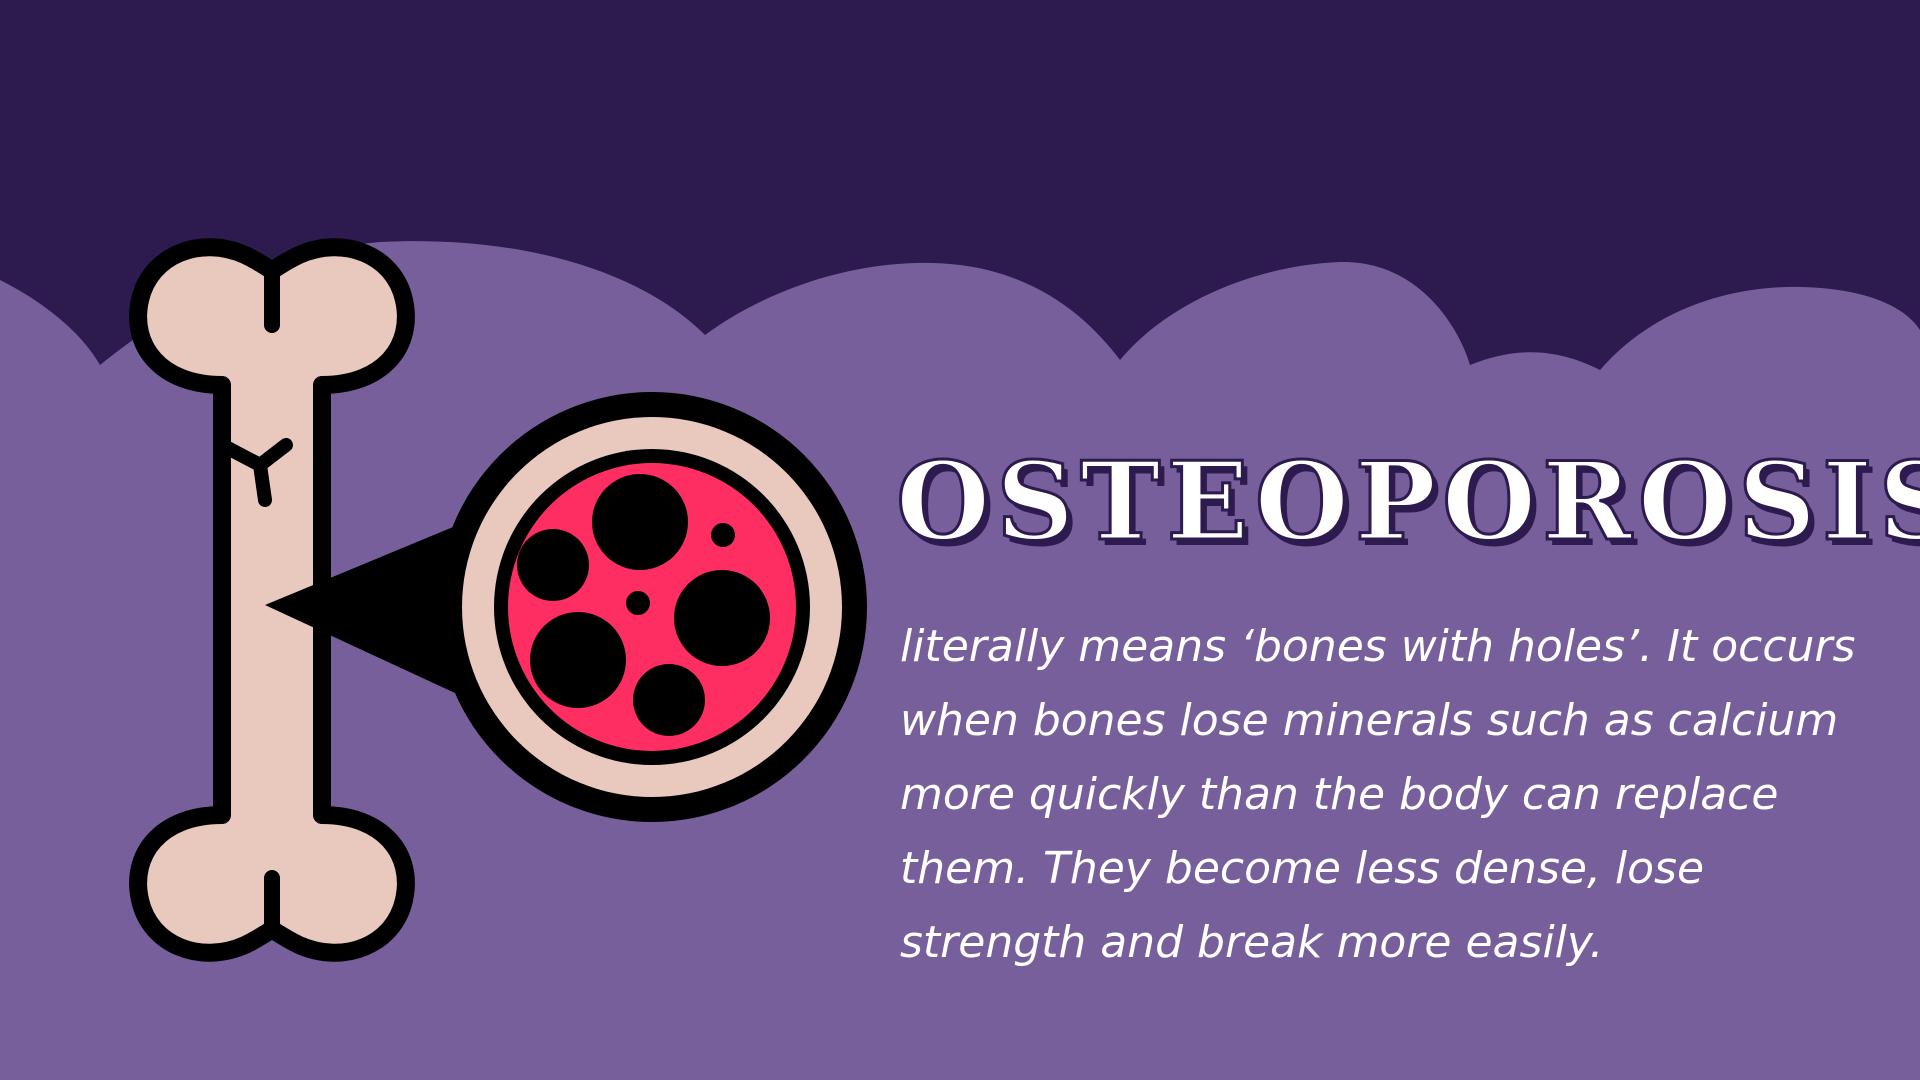  Describe the element at coordinates (1407, 502) in the screenshot. I see `slide-title: OSTEOPOROSIS` at that location.